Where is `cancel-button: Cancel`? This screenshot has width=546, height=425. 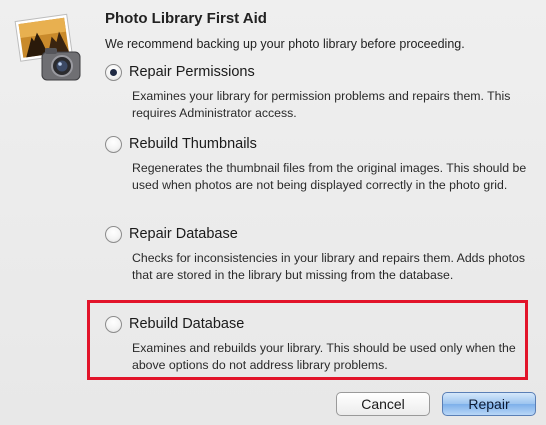
cancel-button: Cancel is located at coordinates (383, 404).